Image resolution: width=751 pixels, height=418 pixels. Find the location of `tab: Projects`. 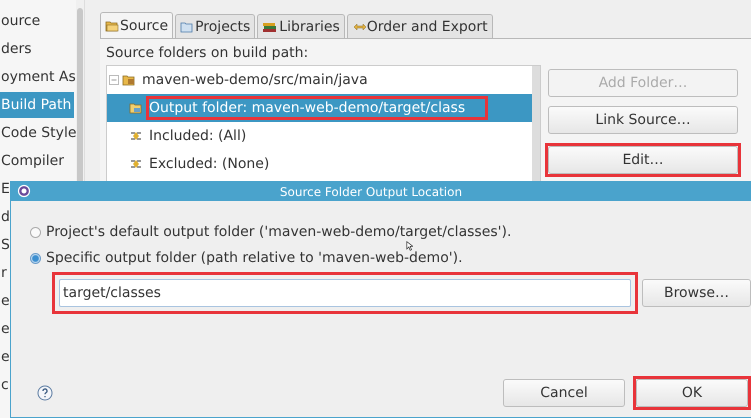

tab: Projects is located at coordinates (215, 26).